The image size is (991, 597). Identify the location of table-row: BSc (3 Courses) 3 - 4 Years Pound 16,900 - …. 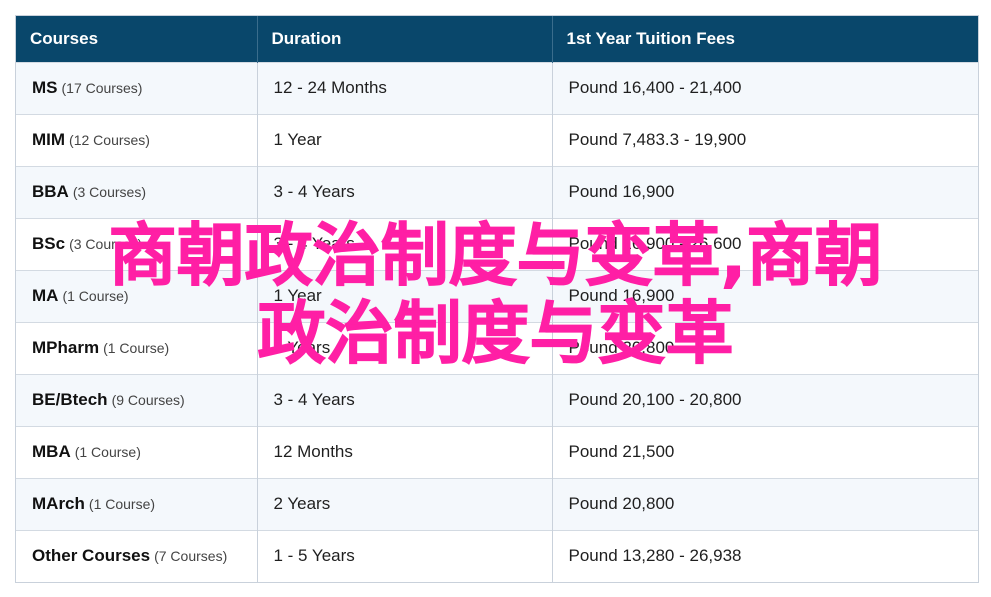
(497, 243).